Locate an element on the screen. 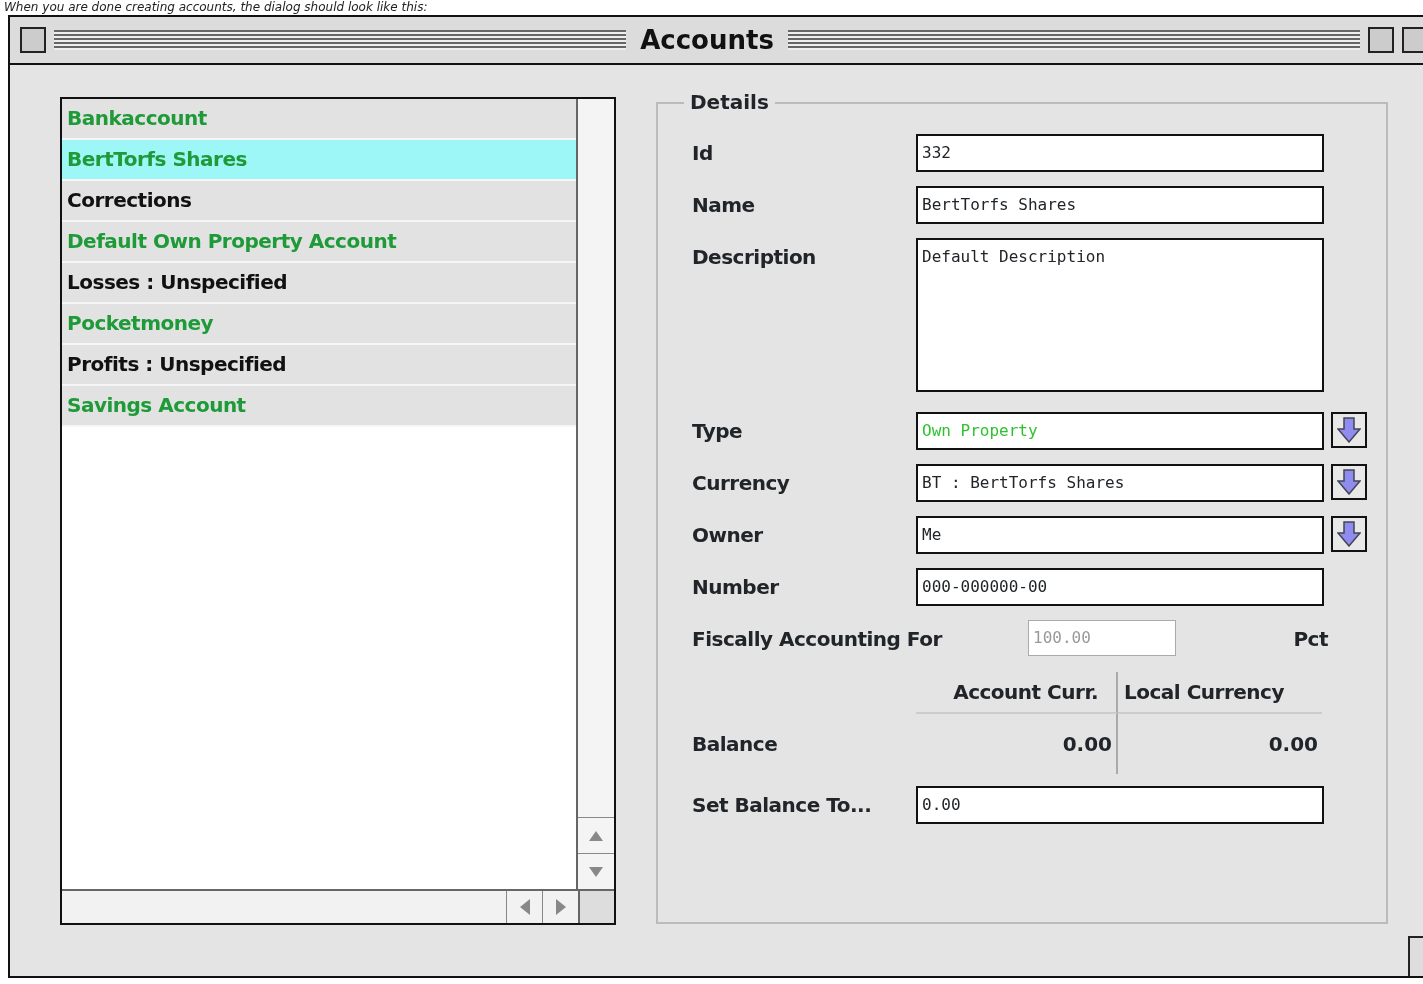 The height and width of the screenshot is (984, 1423). field-label: Fiscally Accounting For is located at coordinates (818, 639).